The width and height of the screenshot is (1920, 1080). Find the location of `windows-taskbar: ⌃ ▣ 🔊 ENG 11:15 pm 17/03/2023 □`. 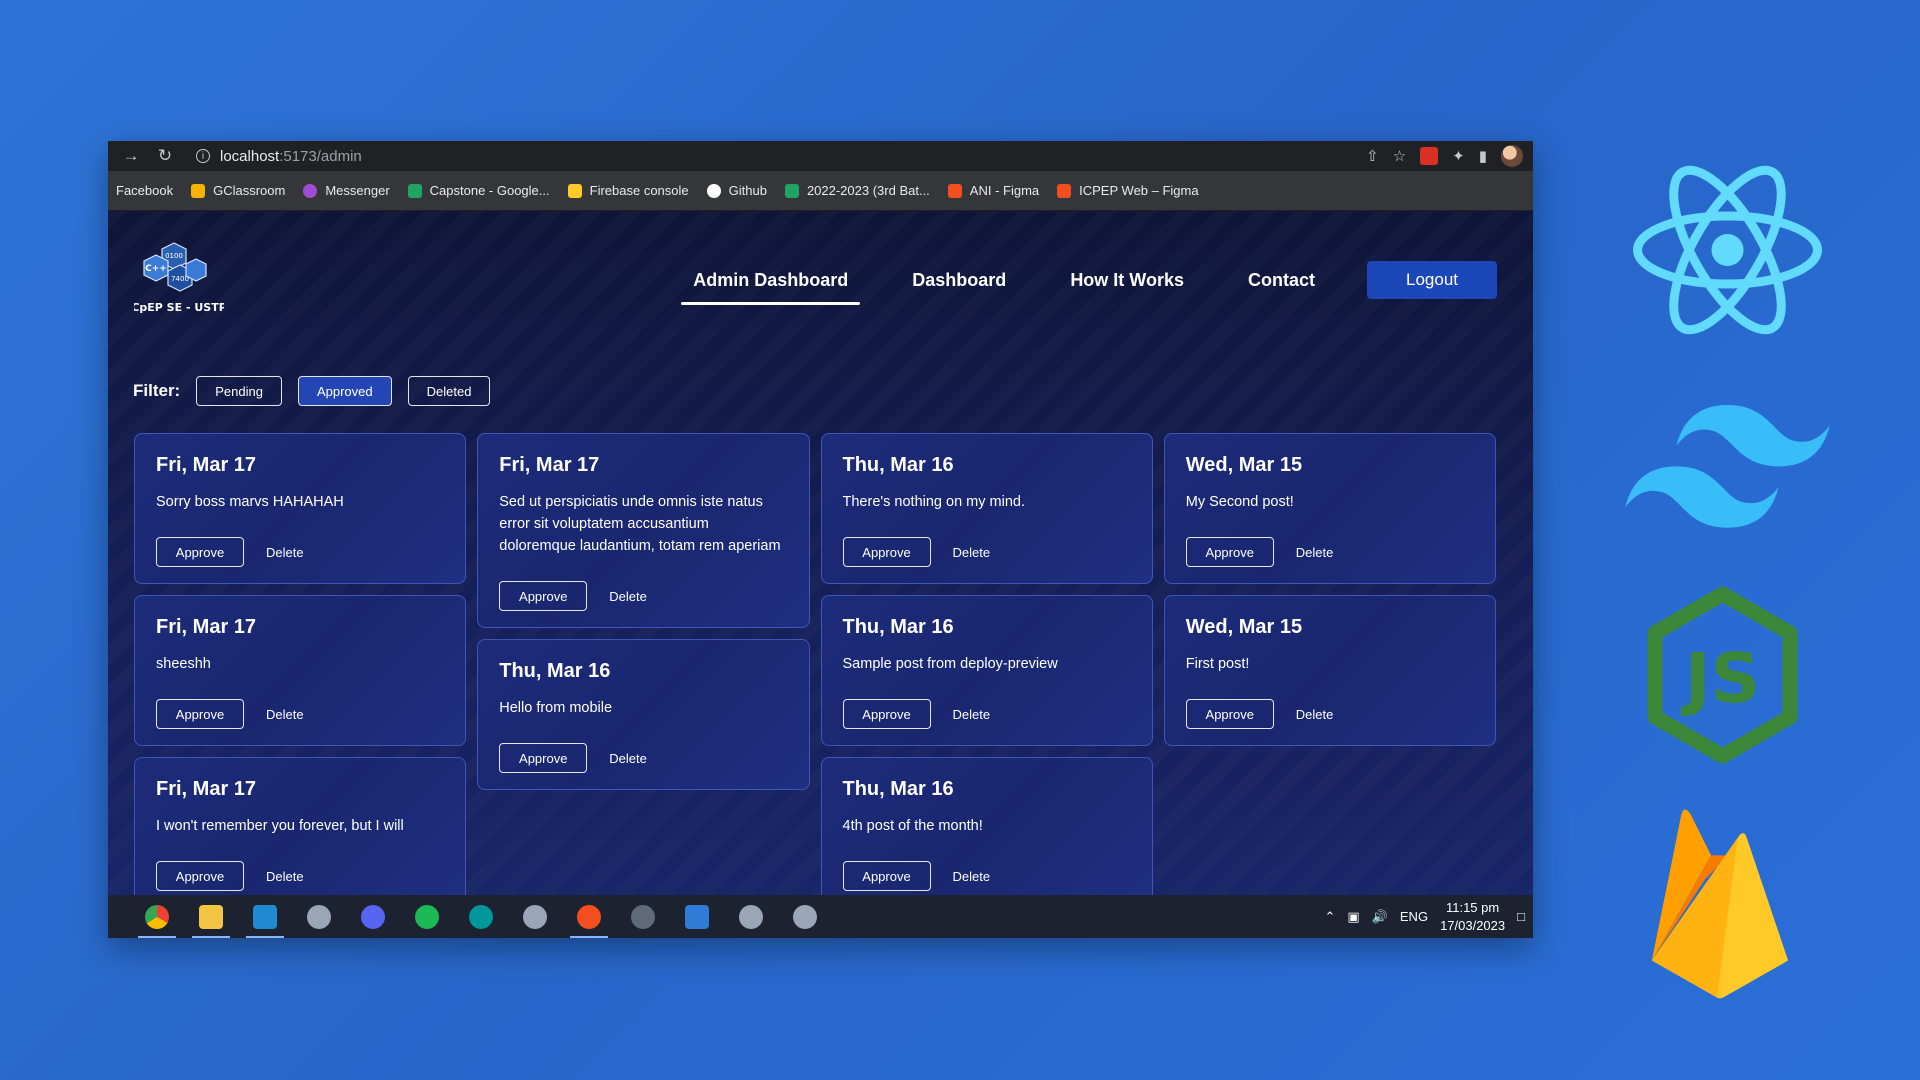

windows-taskbar: ⌃ ▣ 🔊 ENG 11:15 pm 17/03/2023 □ is located at coordinates (820, 916).